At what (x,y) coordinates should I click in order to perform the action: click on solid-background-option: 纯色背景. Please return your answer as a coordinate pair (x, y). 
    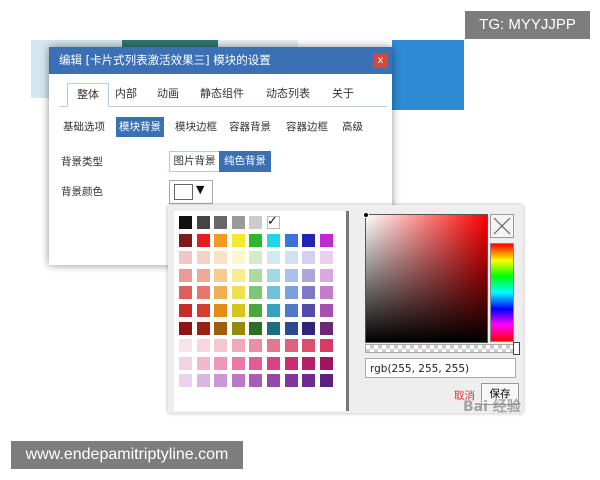
    Looking at the image, I should click on (245, 161).